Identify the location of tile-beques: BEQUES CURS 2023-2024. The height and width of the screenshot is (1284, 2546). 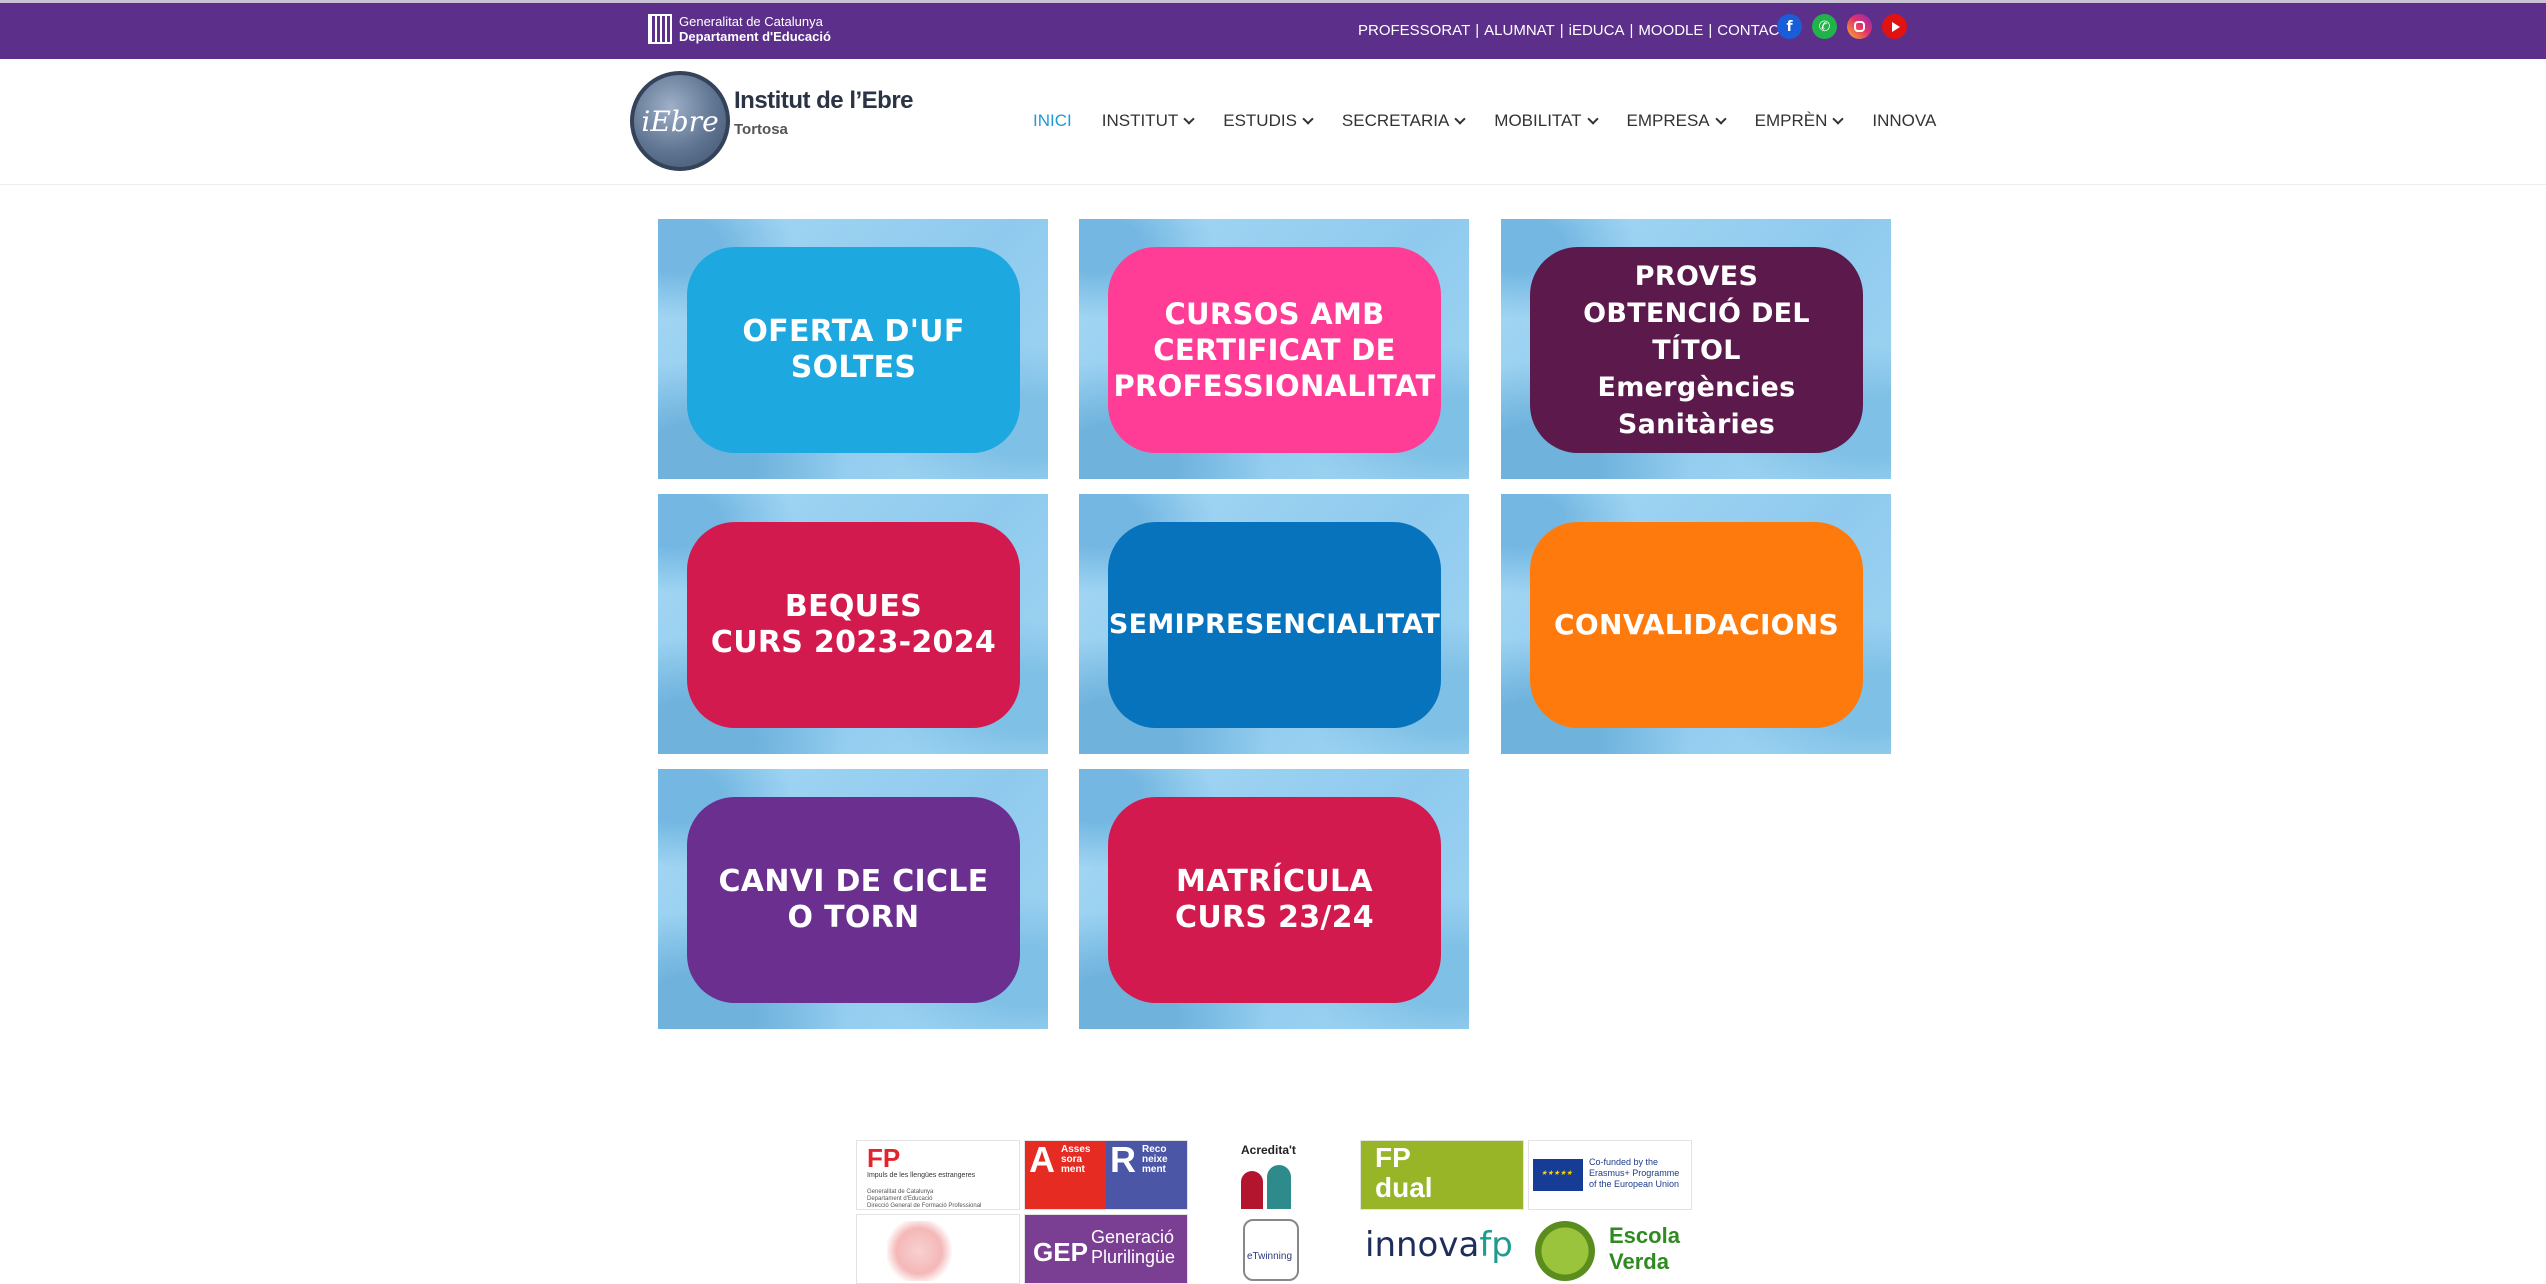
(853, 624).